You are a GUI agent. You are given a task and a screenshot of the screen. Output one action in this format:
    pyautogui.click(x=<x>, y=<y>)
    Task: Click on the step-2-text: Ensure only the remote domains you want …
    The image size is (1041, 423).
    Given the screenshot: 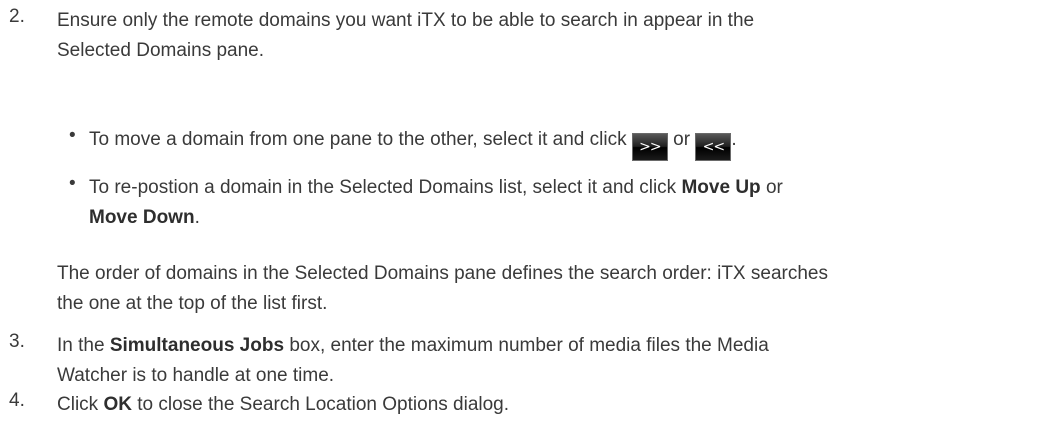 What is the action you would take?
    pyautogui.click(x=405, y=36)
    